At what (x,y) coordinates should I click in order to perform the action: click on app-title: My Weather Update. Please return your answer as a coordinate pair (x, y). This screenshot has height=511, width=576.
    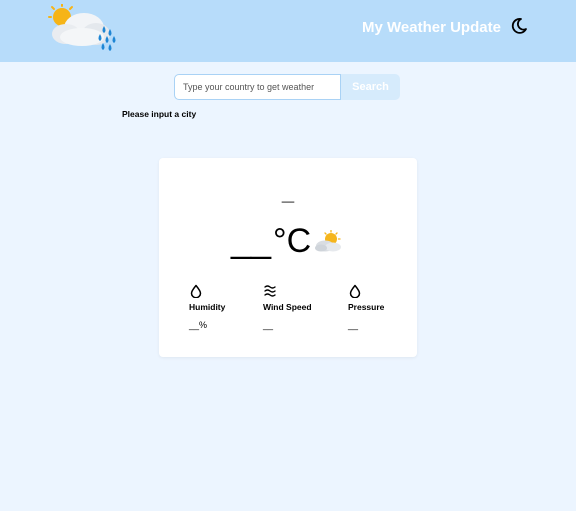
    Looking at the image, I should click on (431, 27).